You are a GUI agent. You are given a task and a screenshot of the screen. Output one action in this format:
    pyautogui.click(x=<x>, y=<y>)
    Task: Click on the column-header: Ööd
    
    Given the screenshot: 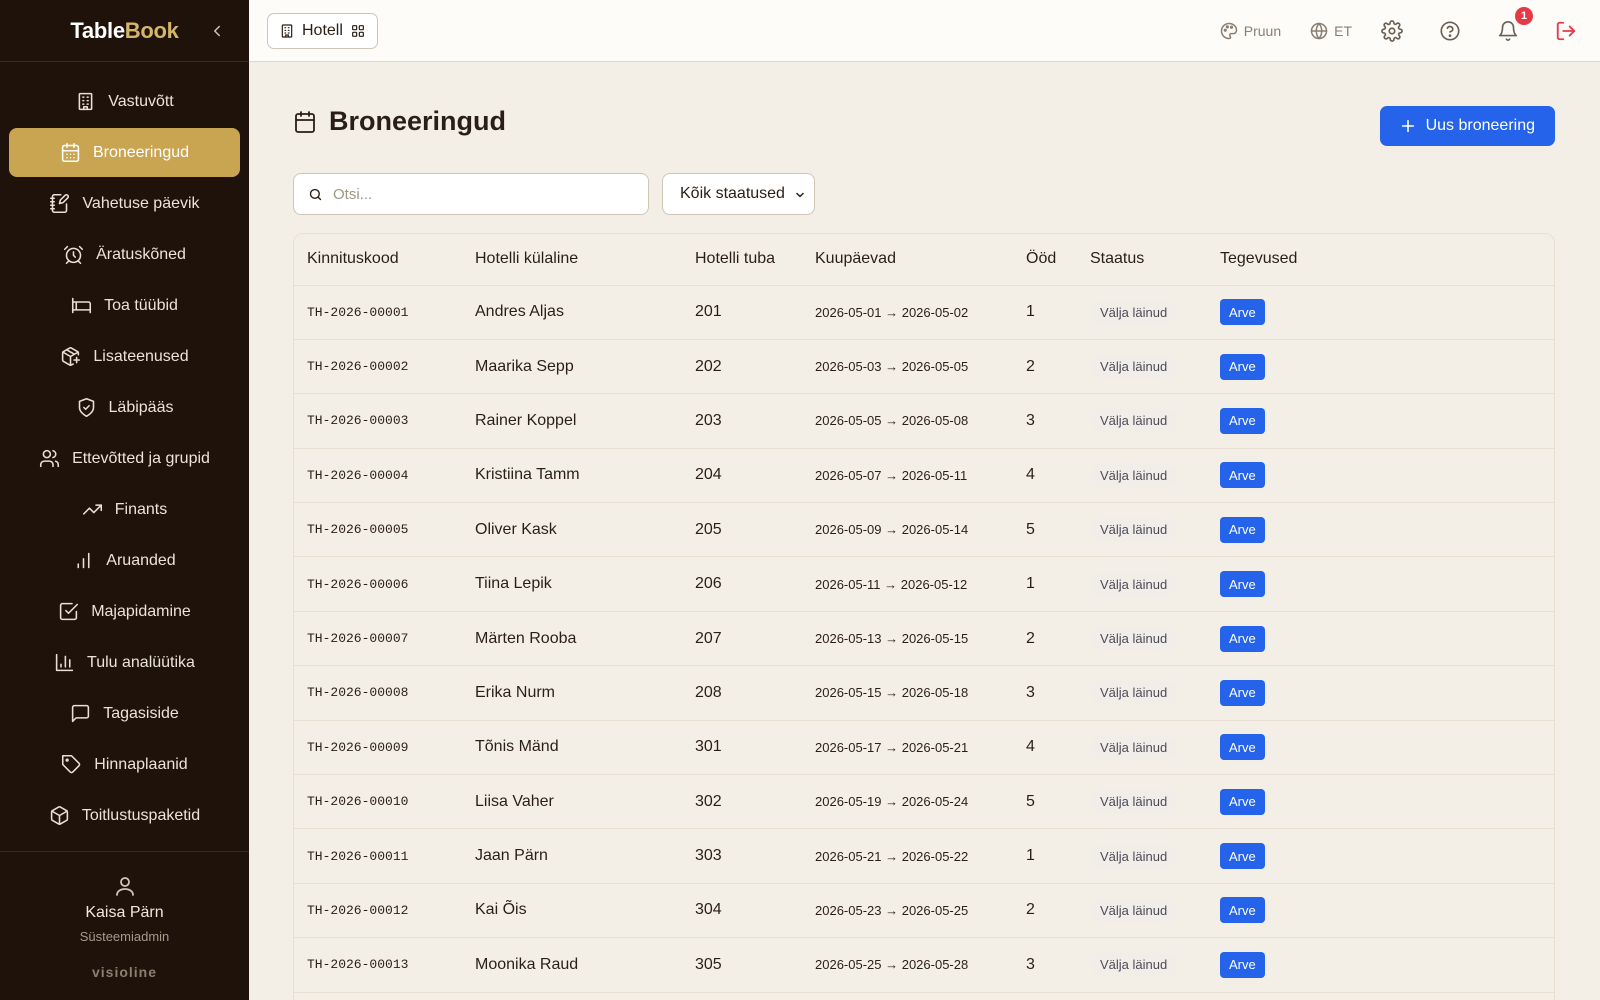 What is the action you would take?
    pyautogui.click(x=1045, y=260)
    